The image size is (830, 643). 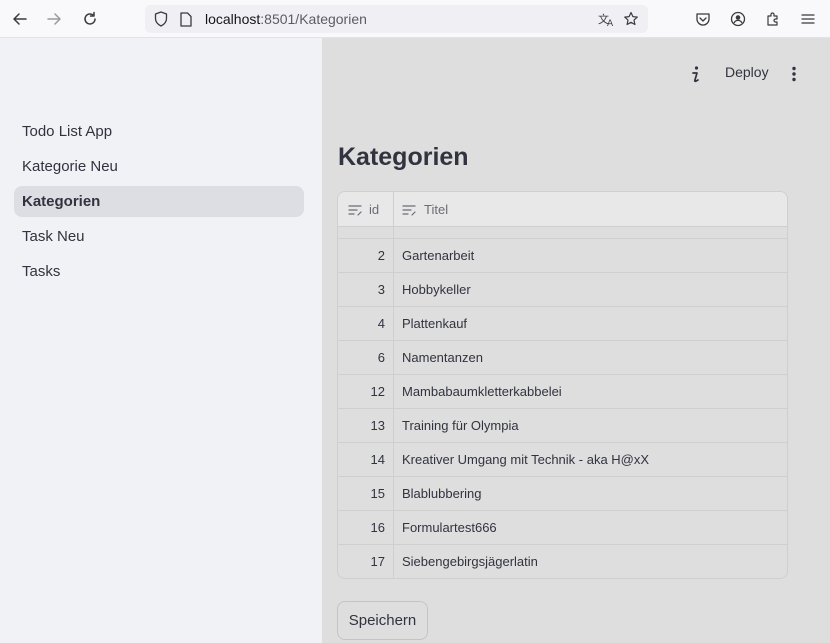 What do you see at coordinates (20, 19) in the screenshot?
I see `back-arrow-icon` at bounding box center [20, 19].